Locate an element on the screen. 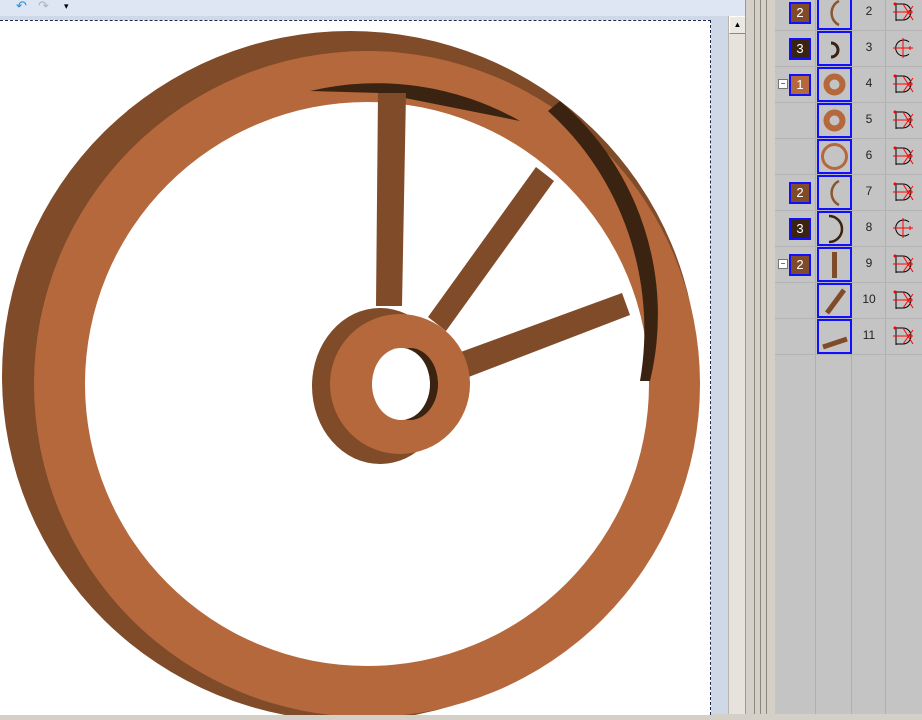 This screenshot has height=720, width=922. tree-row: 6 is located at coordinates (848, 156).